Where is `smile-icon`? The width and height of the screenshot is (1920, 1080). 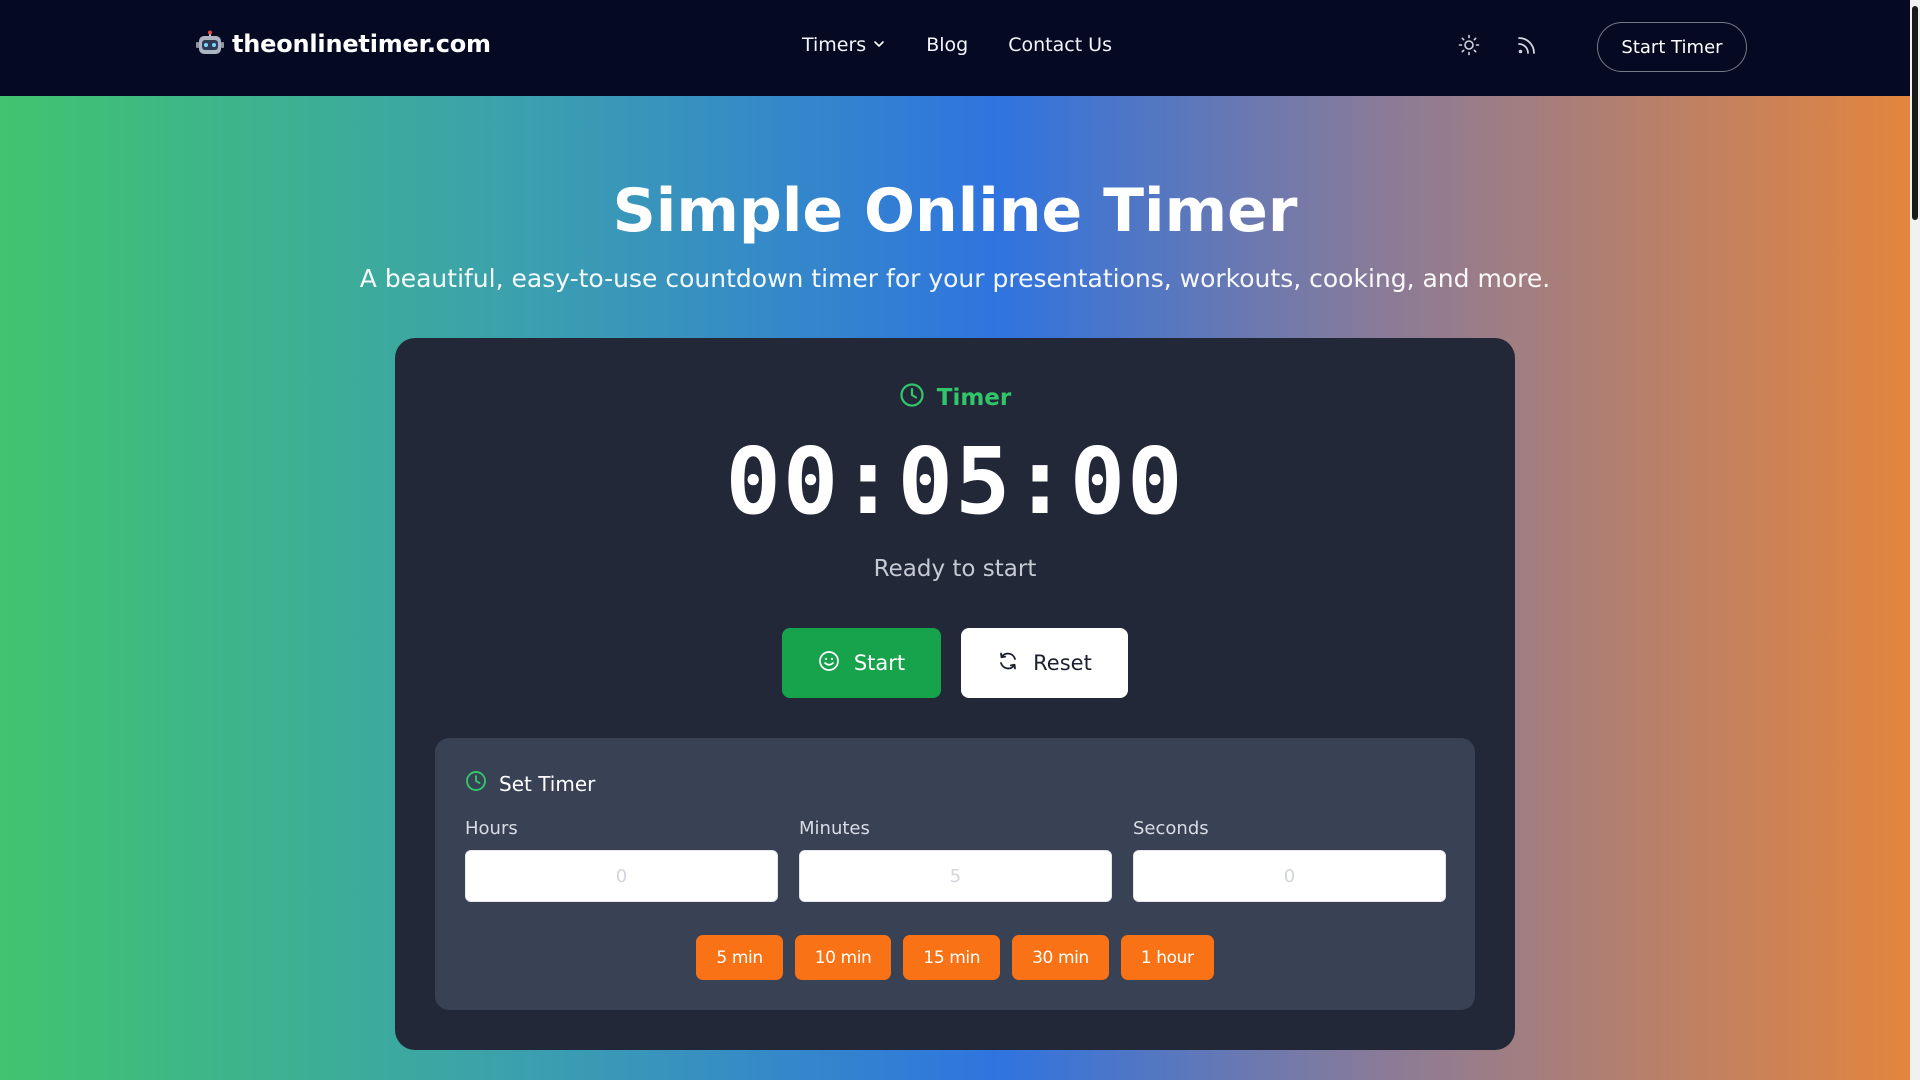 smile-icon is located at coordinates (829, 663).